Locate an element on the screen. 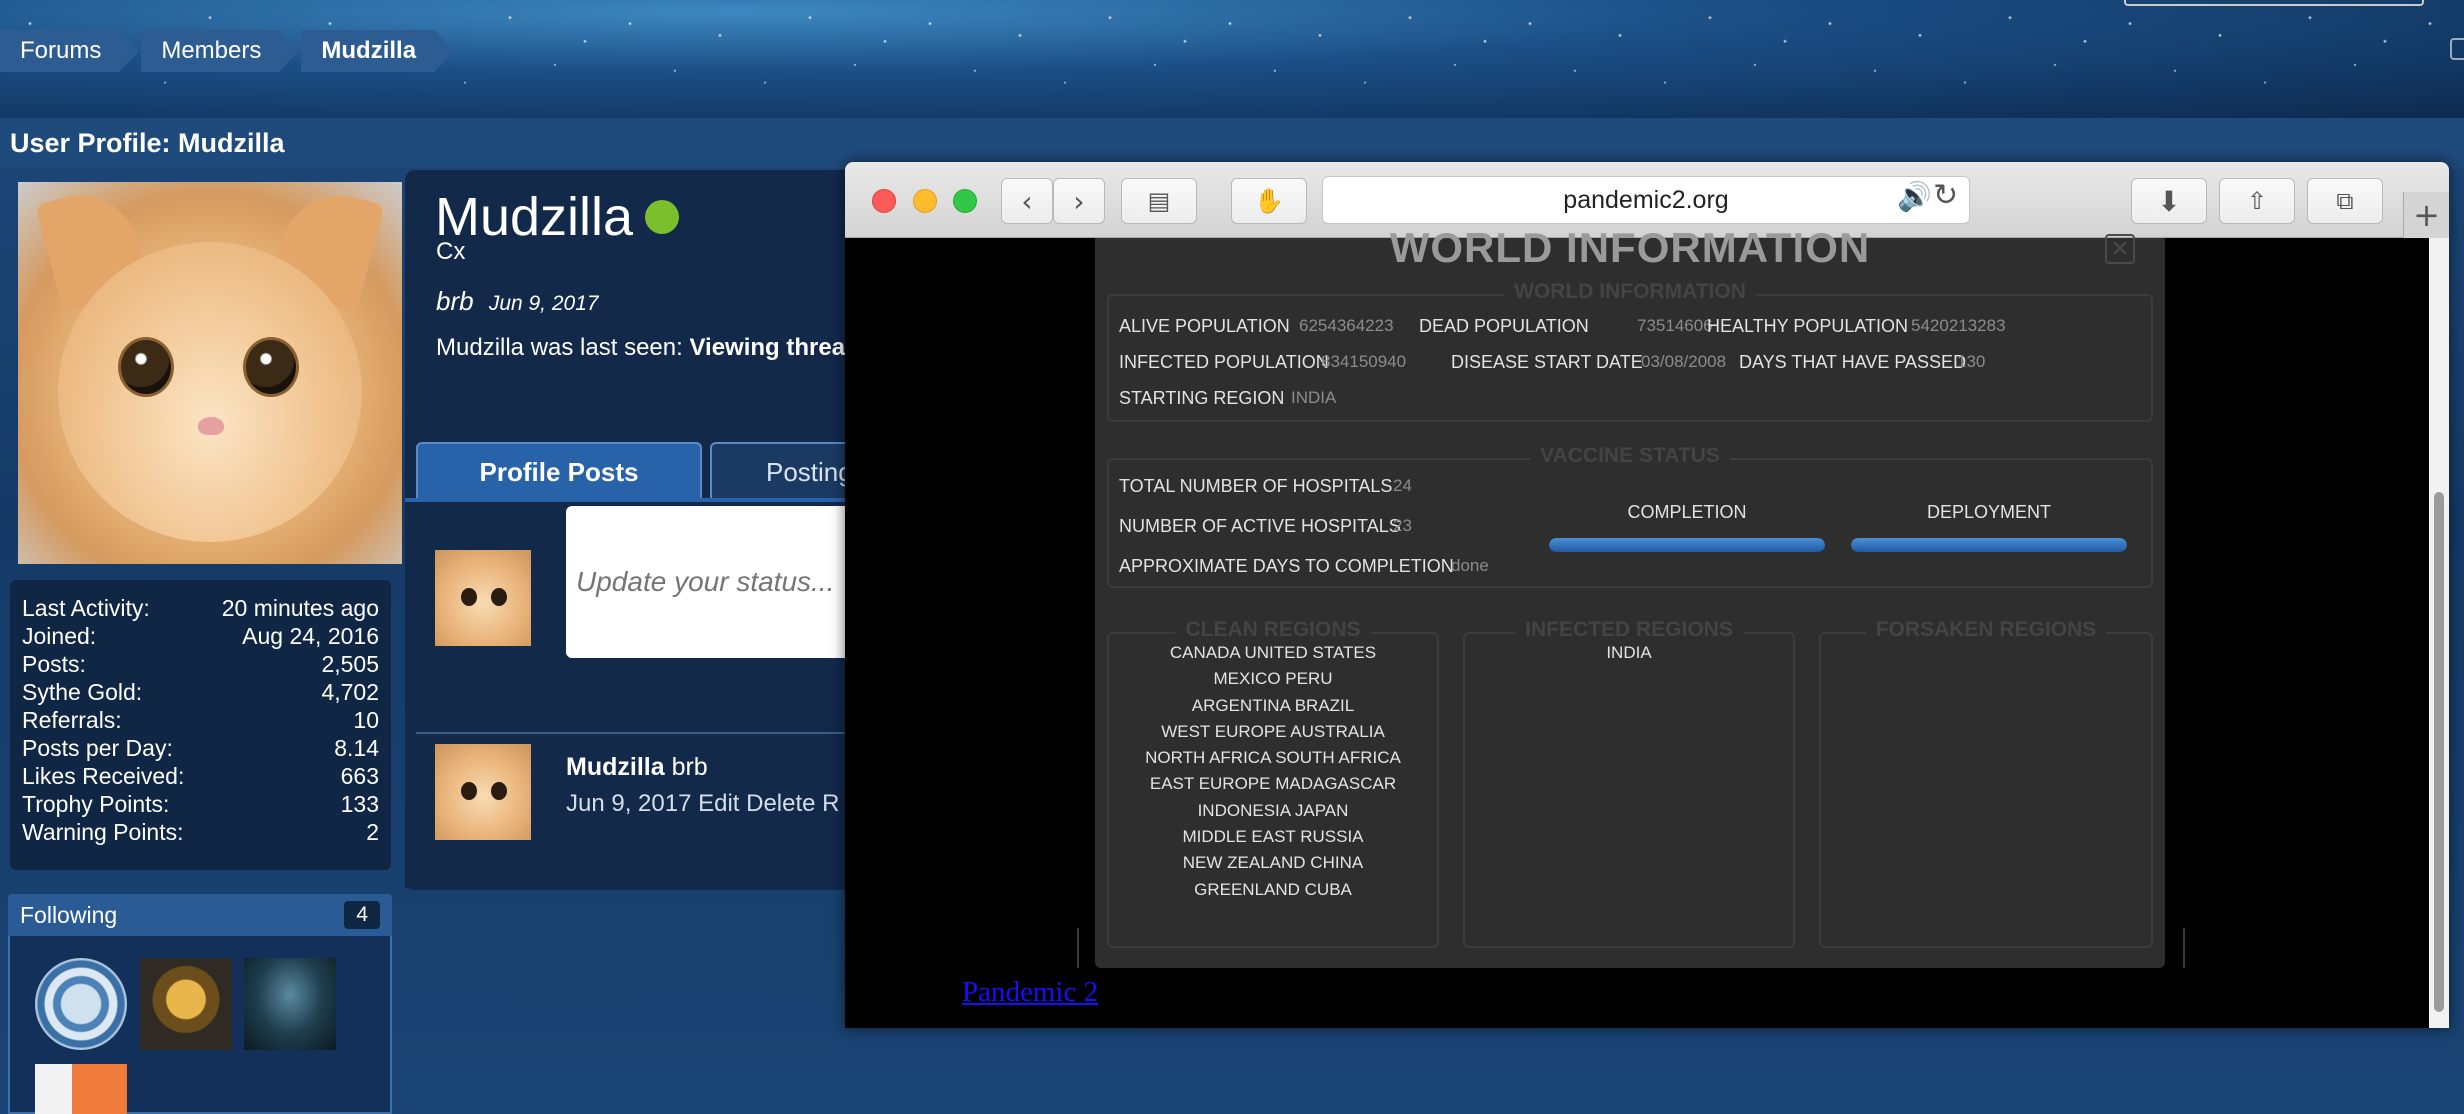 This screenshot has height=1114, width=2464. cat-nose is located at coordinates (211, 426).